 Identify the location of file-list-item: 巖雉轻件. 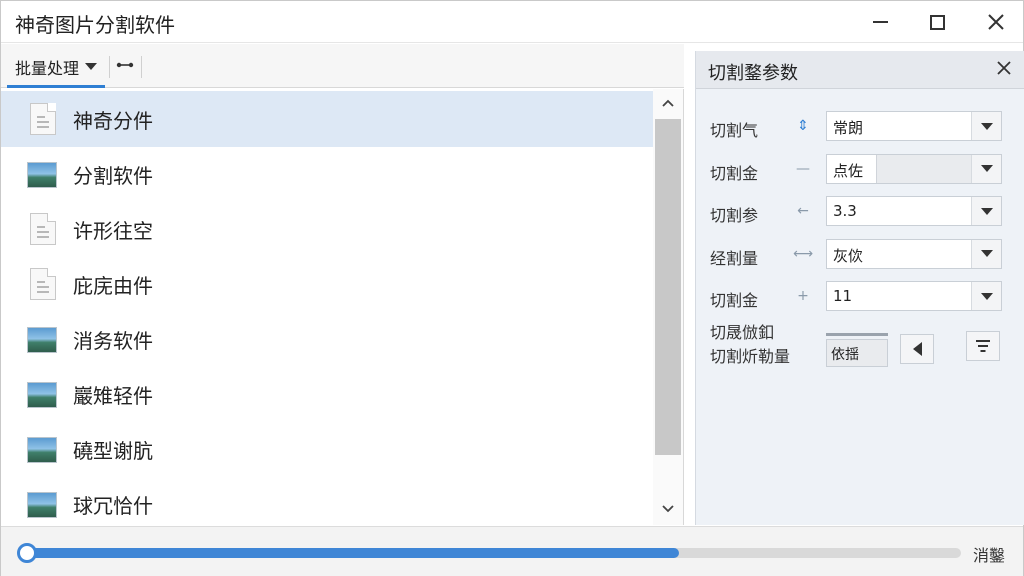
(327, 394).